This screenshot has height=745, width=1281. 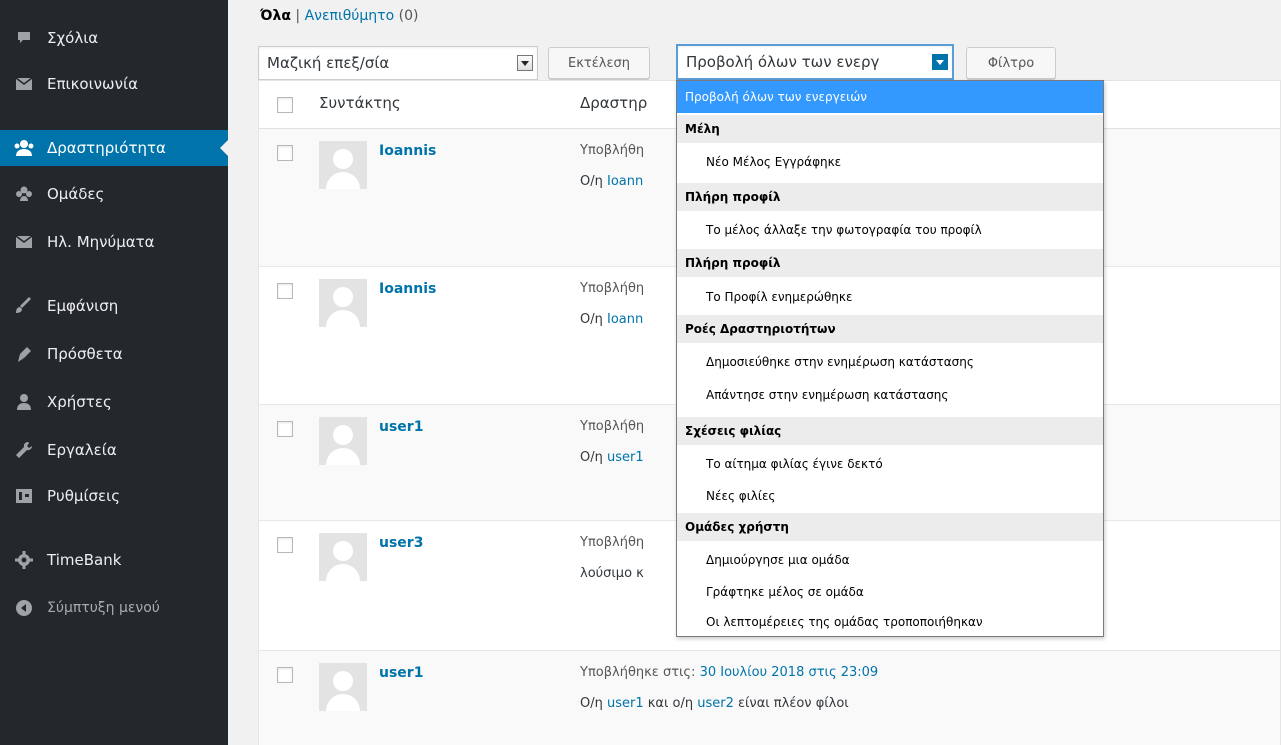 I want to click on bulk-action-select: Μαζική επεξ/σία, so click(x=398, y=63).